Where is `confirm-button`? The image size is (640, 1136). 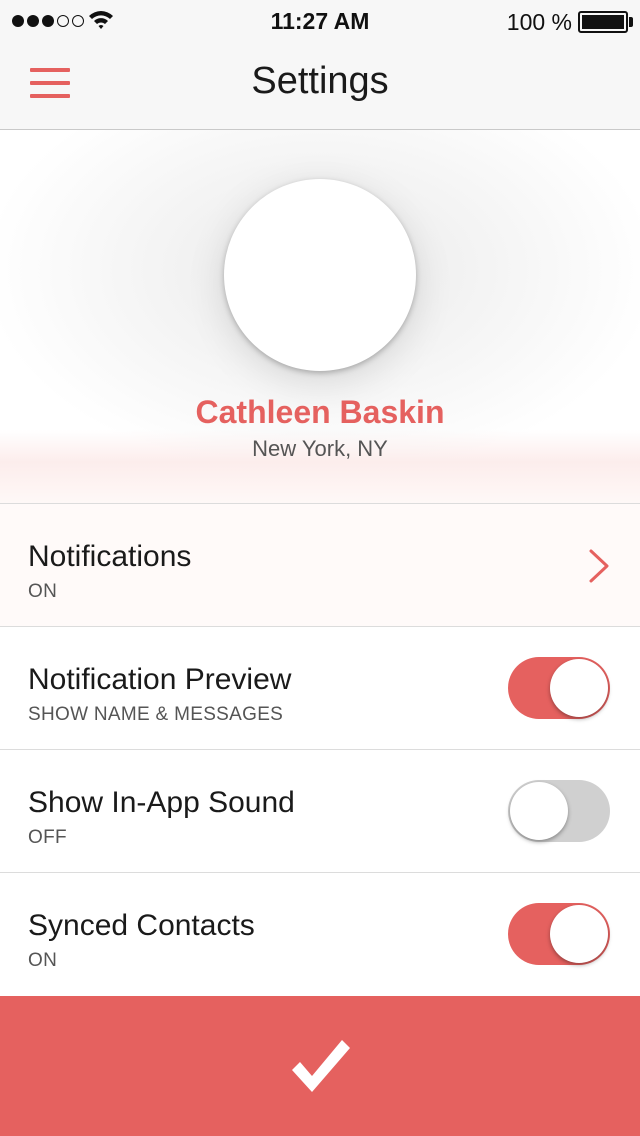 confirm-button is located at coordinates (320, 1066).